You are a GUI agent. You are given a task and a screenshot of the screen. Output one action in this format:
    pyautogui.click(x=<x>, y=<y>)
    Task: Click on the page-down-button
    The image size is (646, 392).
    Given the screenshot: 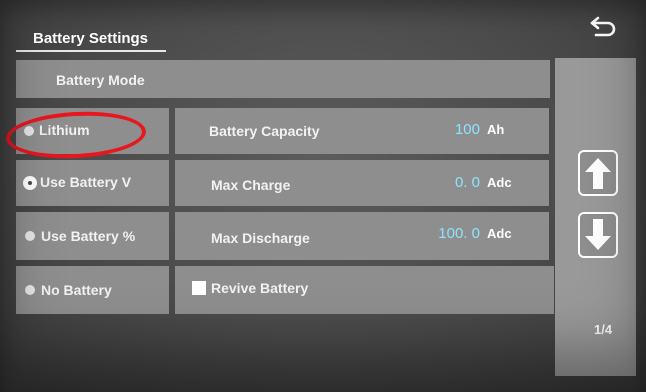 What is the action you would take?
    pyautogui.click(x=598, y=235)
    